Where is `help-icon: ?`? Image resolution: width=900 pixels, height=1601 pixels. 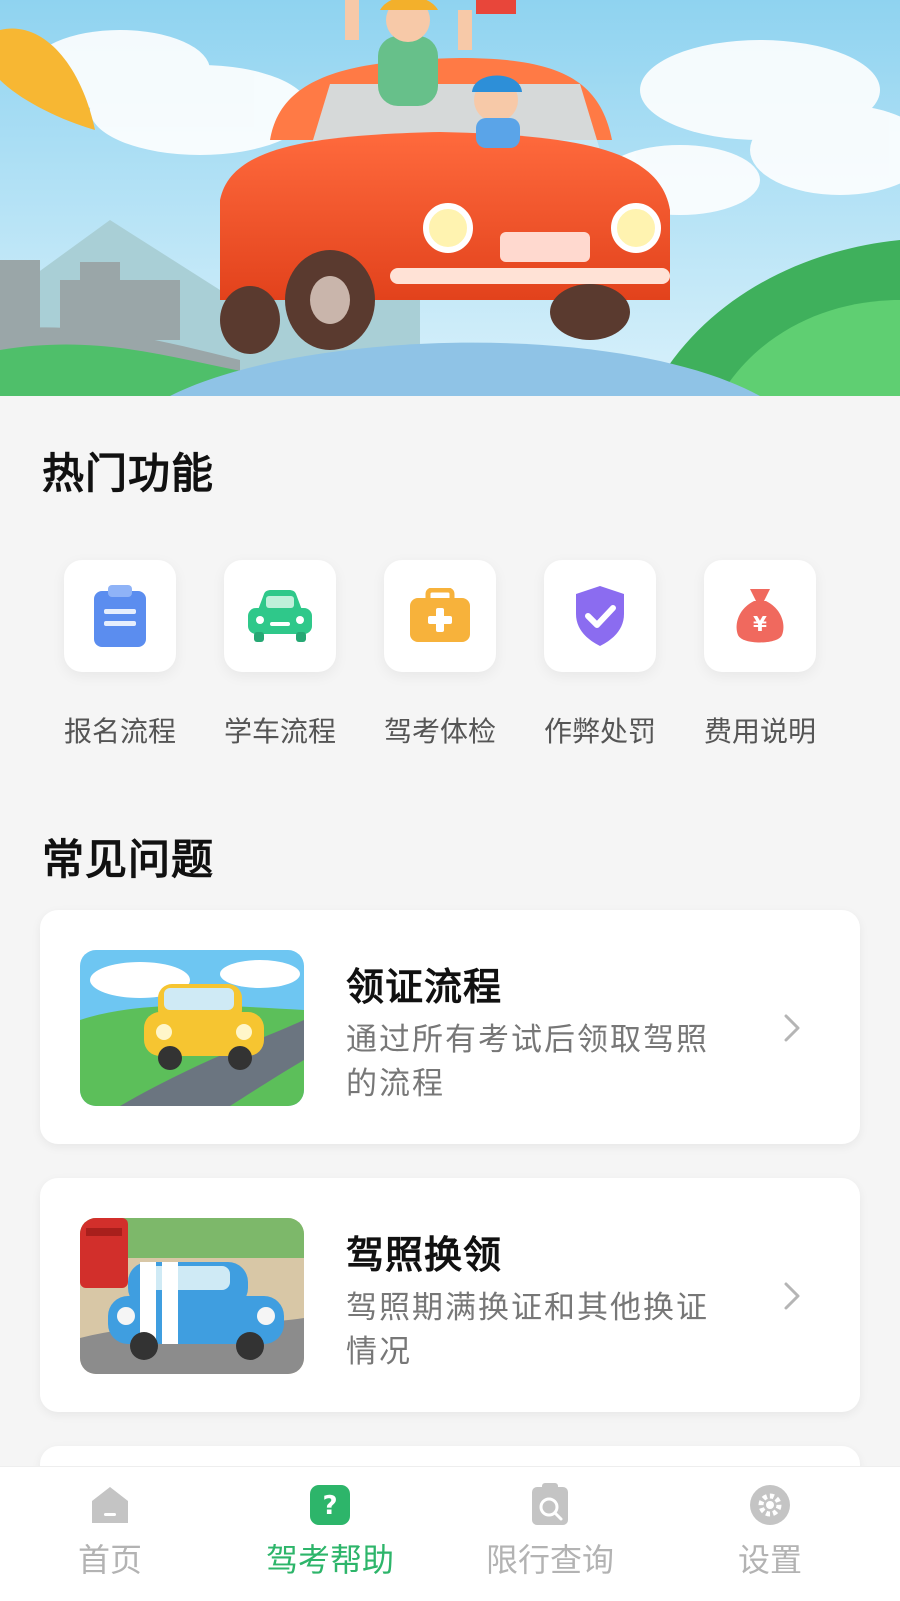
help-icon: ? is located at coordinates (330, 1505).